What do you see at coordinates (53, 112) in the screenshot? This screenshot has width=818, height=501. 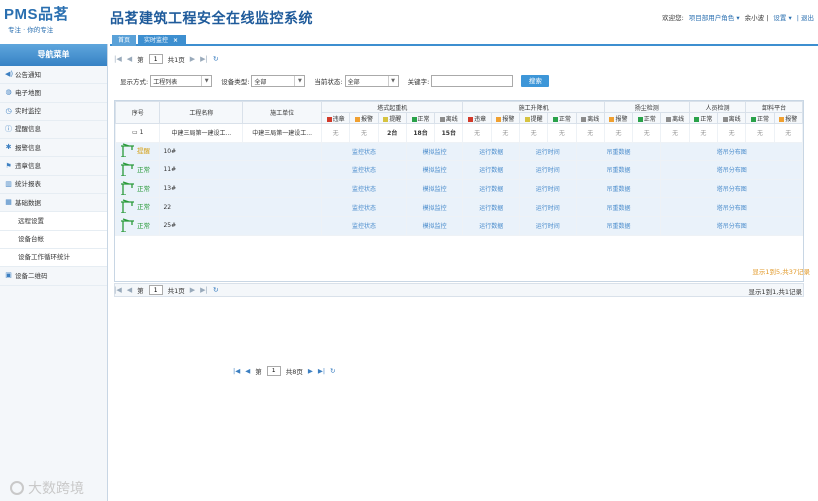 I see `sidebar-item-2: ◷ 实时监控` at bounding box center [53, 112].